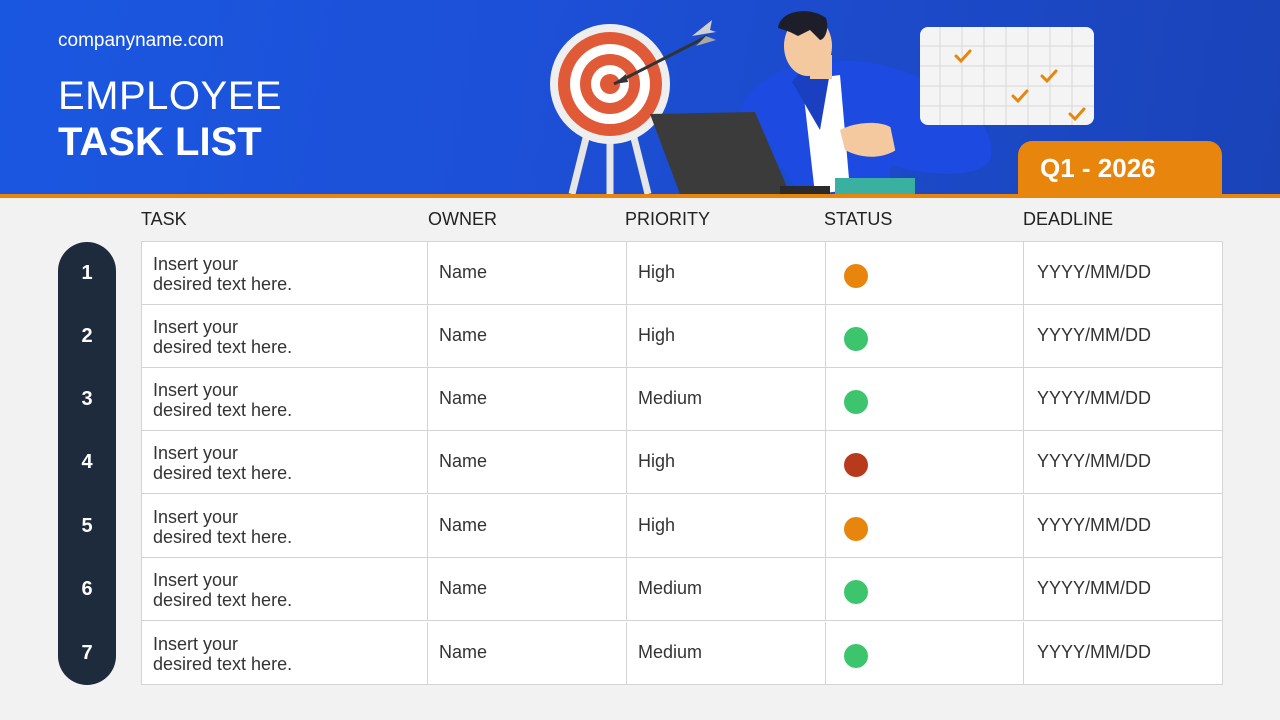 The height and width of the screenshot is (720, 1280). Describe the element at coordinates (164, 219) in the screenshot. I see `column-header-task: TASK` at that location.